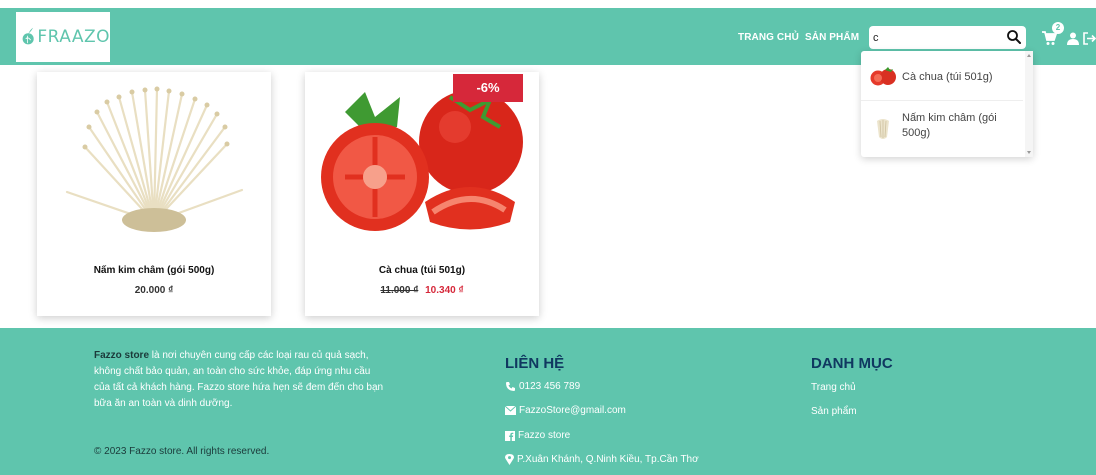 This screenshot has height=475, width=1096. Describe the element at coordinates (852, 363) in the screenshot. I see `menu-title: DANH MỤC` at that location.